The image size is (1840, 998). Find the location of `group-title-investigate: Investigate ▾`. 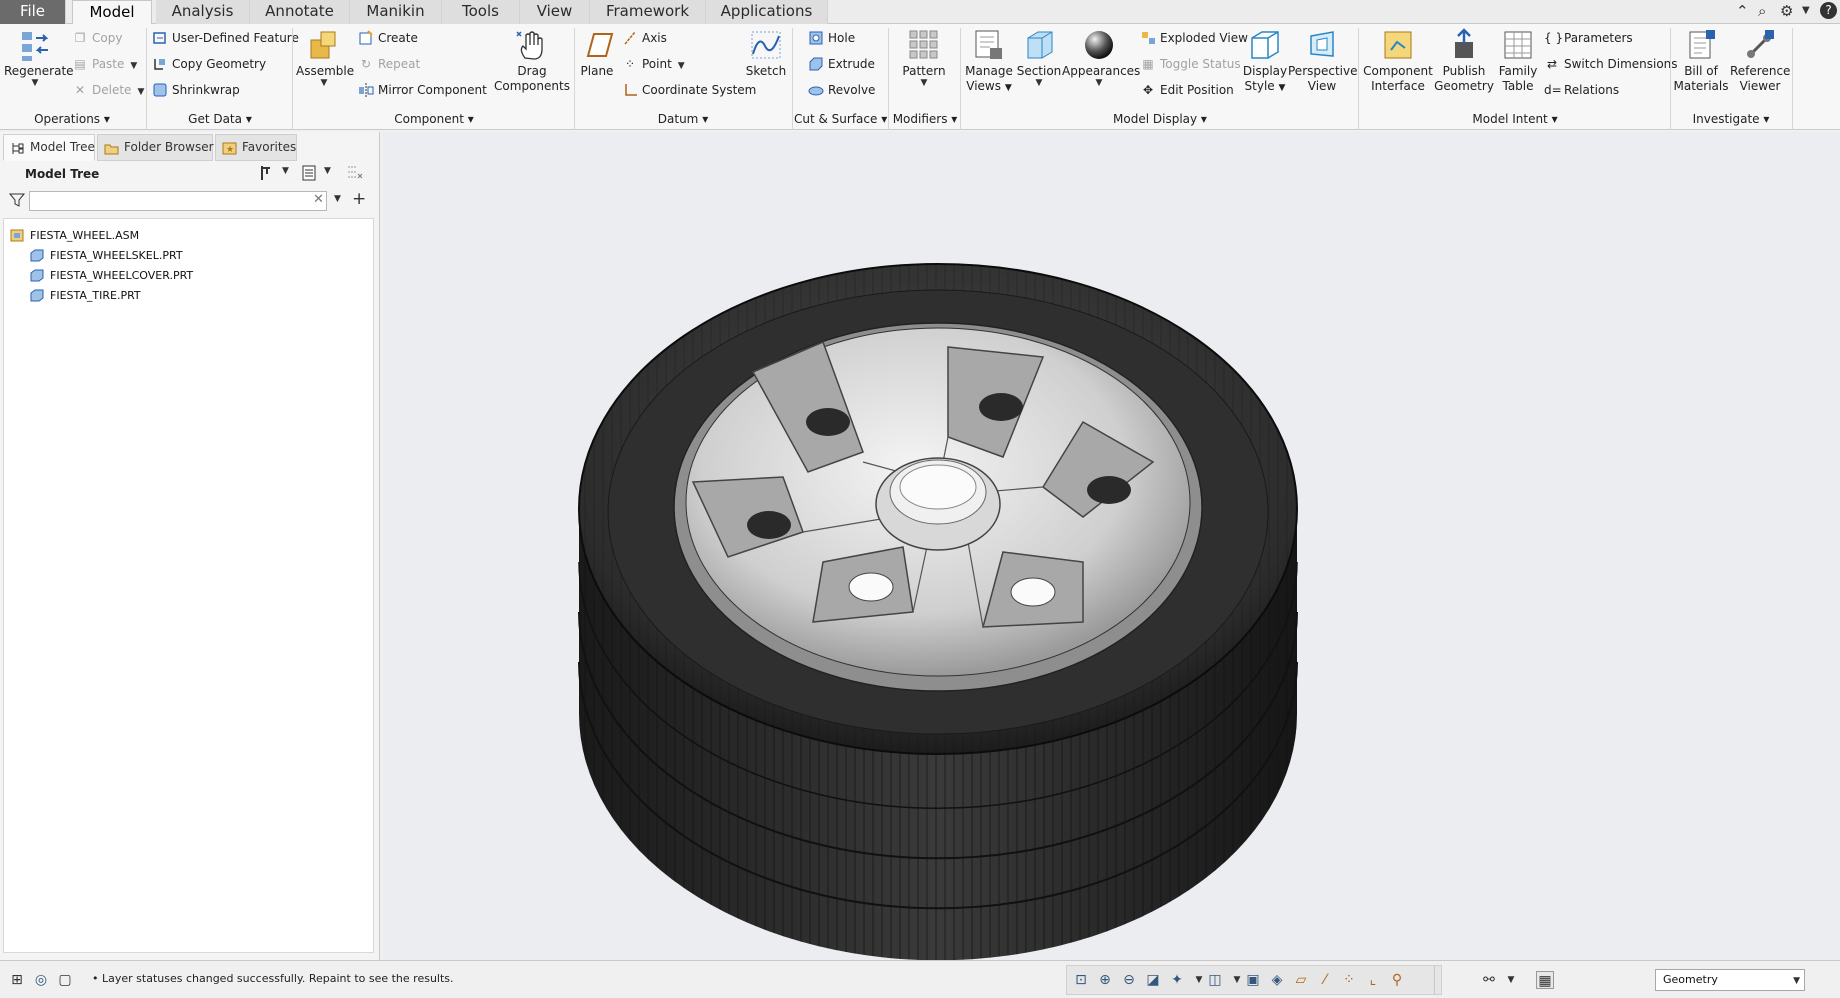

group-title-investigate: Investigate ▾ is located at coordinates (1731, 120).